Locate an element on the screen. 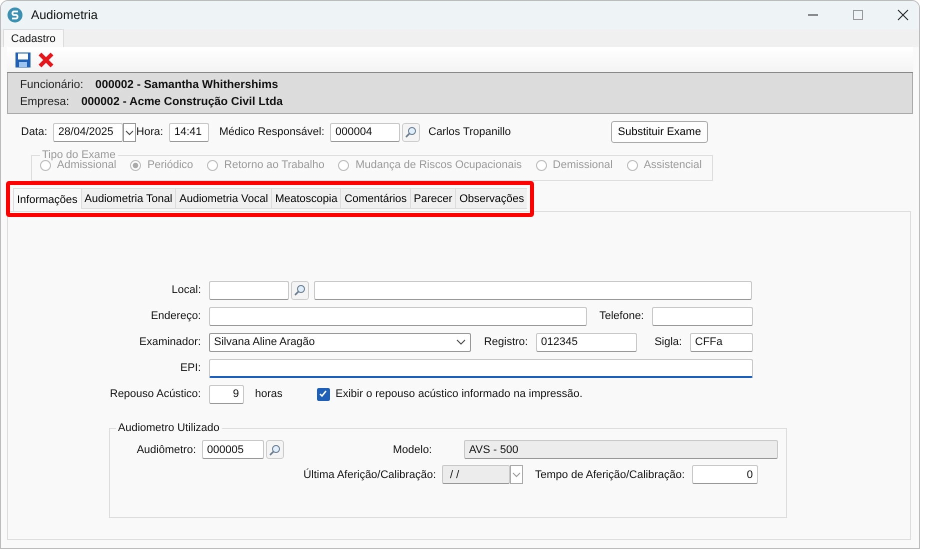  field-label: Endereço: is located at coordinates (175, 316).